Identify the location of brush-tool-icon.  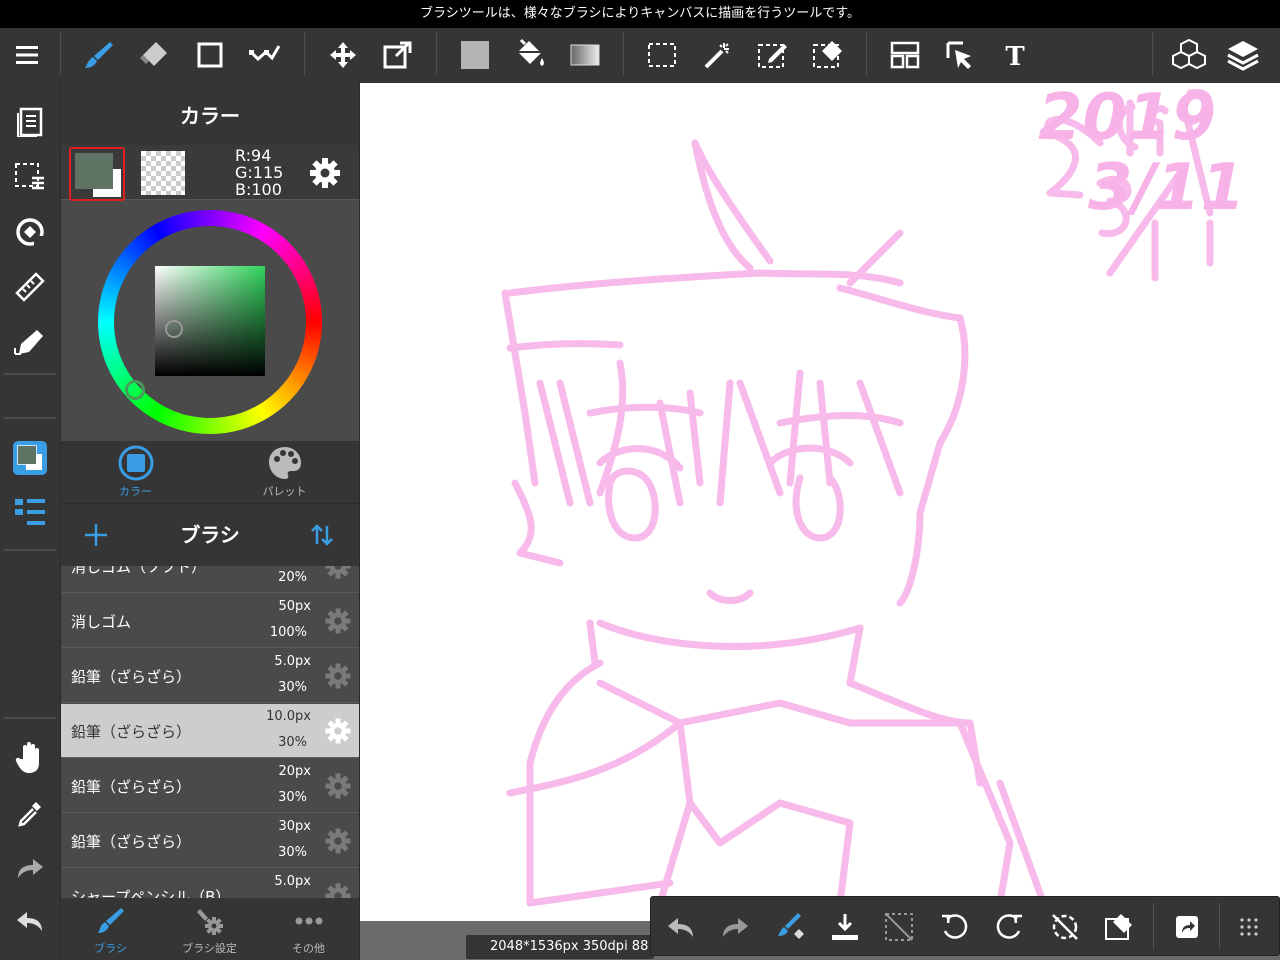
(99, 55).